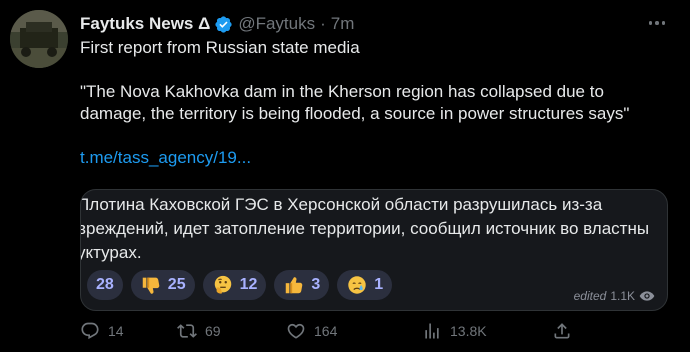 Image resolution: width=690 pixels, height=352 pixels. Describe the element at coordinates (294, 285) in the screenshot. I see `thumbs-up-icon` at that location.